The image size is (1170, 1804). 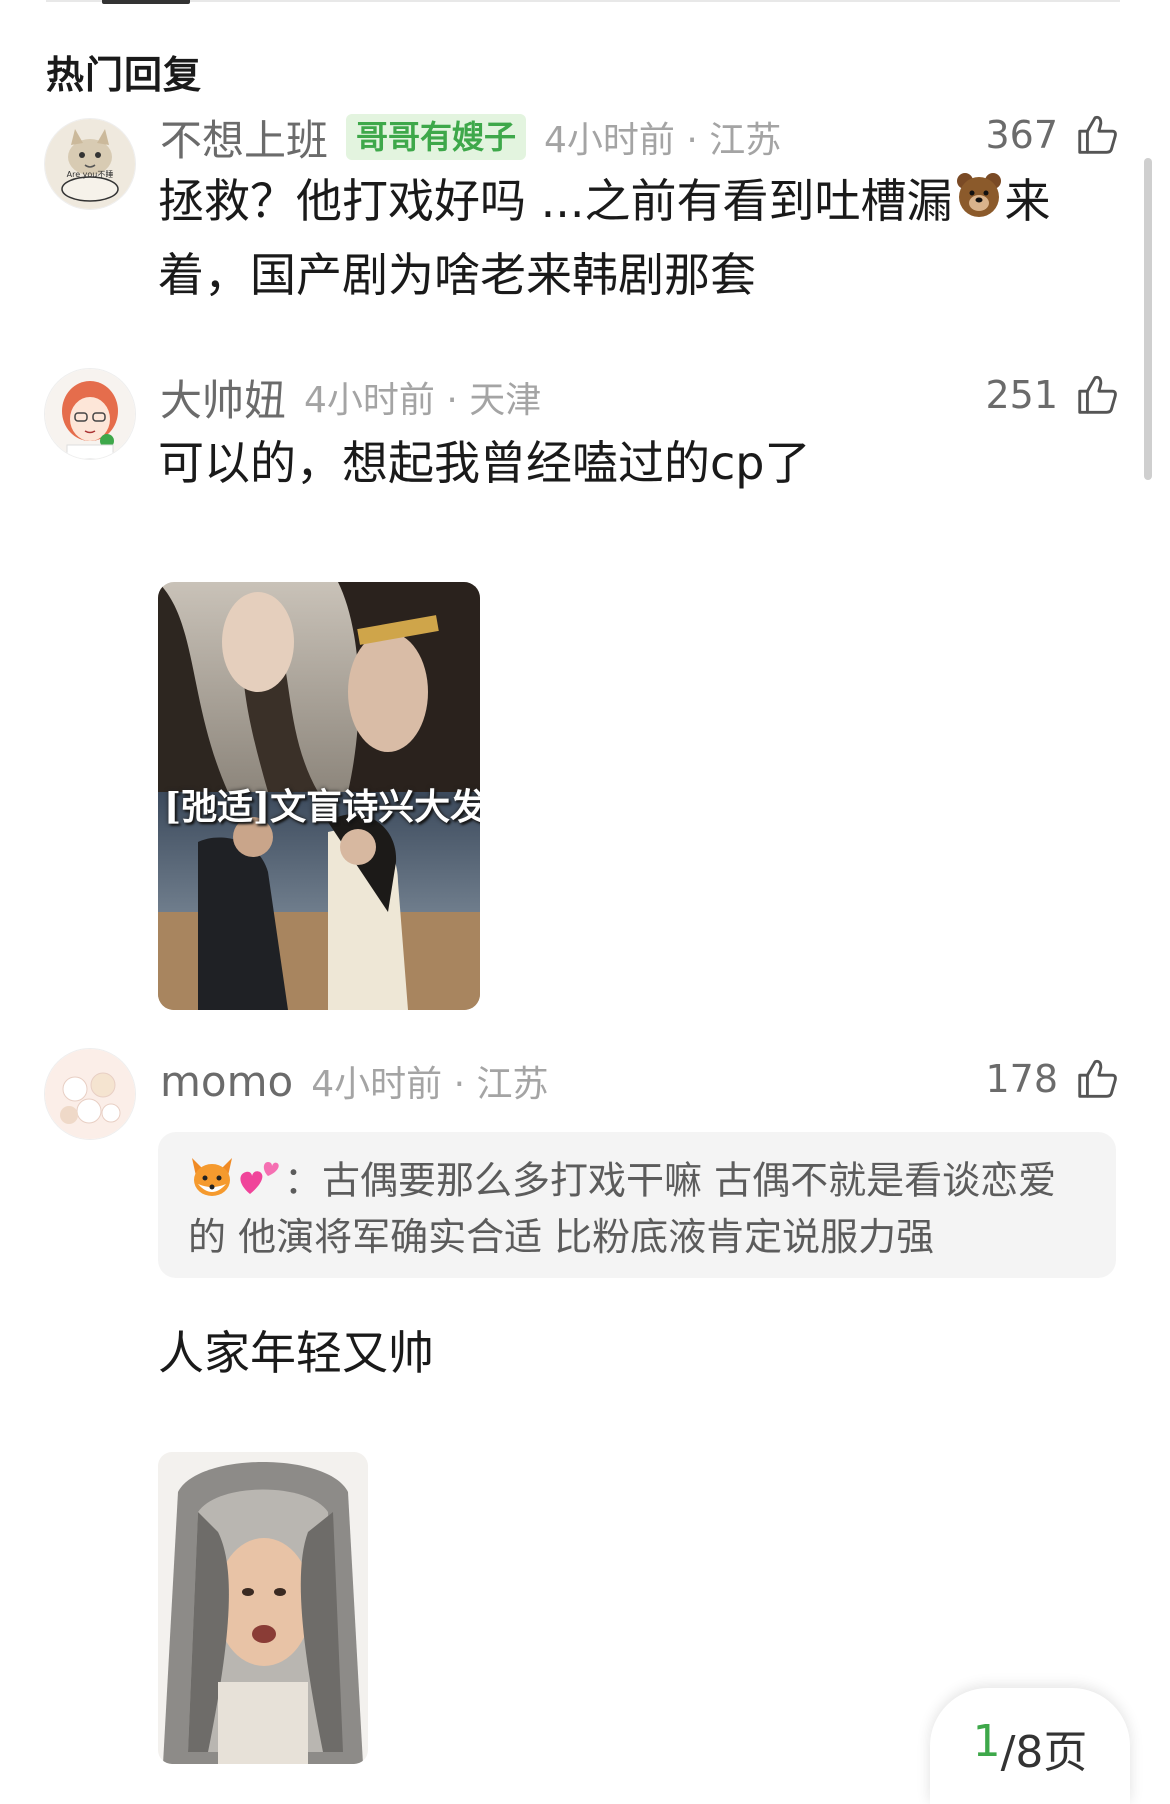 I want to click on image-caption: [弛适]文盲诗兴大发, so click(x=322, y=807).